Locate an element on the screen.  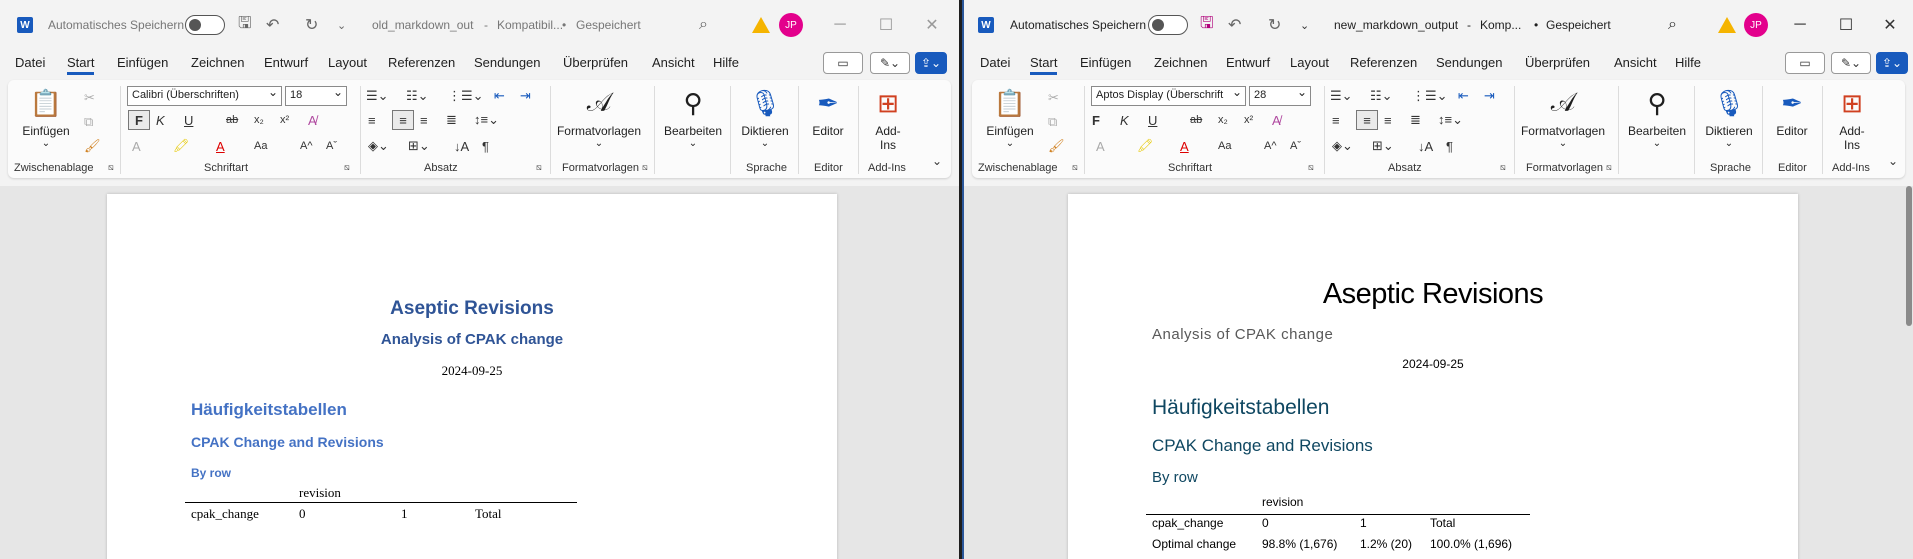
shrink-font-button: Aˇ is located at coordinates (331, 146).